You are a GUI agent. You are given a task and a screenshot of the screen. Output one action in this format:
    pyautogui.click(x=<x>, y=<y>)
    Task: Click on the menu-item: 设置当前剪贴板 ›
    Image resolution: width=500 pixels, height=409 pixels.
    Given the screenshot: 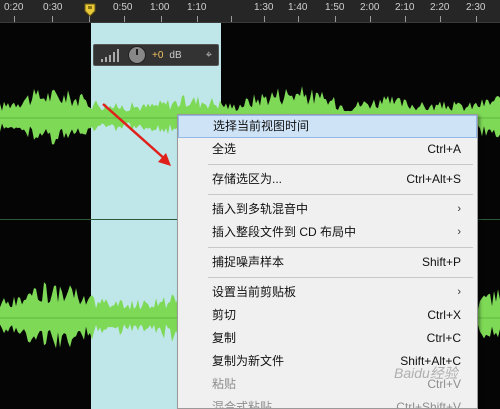 What is the action you would take?
    pyautogui.click(x=327, y=292)
    